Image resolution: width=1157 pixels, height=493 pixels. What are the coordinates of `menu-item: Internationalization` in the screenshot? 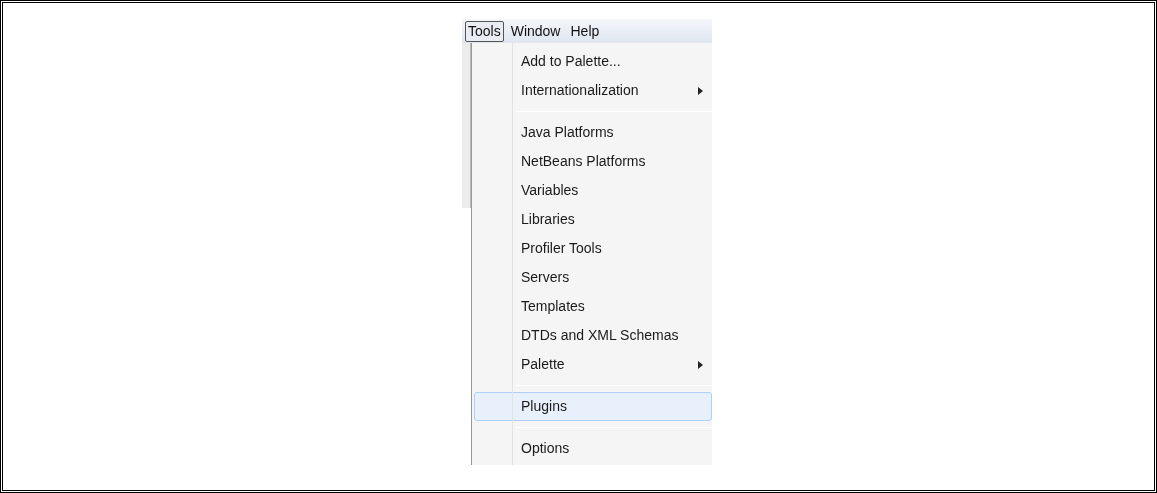 It's located at (593, 90).